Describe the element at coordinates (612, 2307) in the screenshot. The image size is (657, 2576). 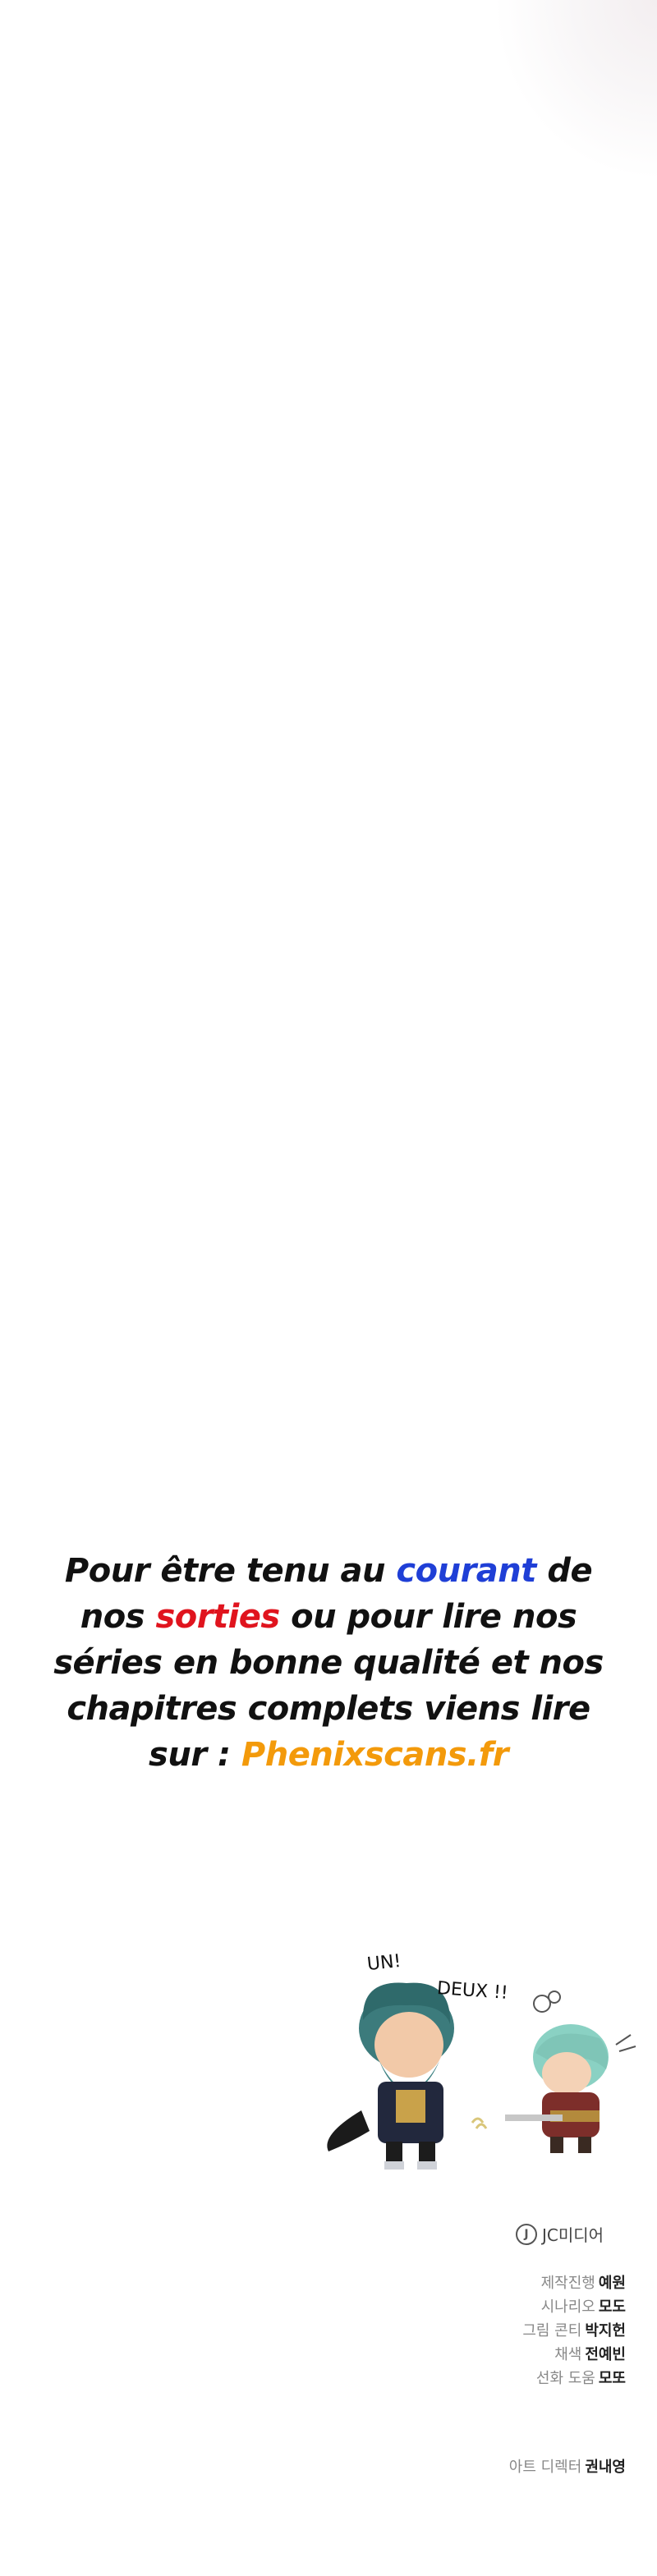
I see `credit-name: 모도` at that location.